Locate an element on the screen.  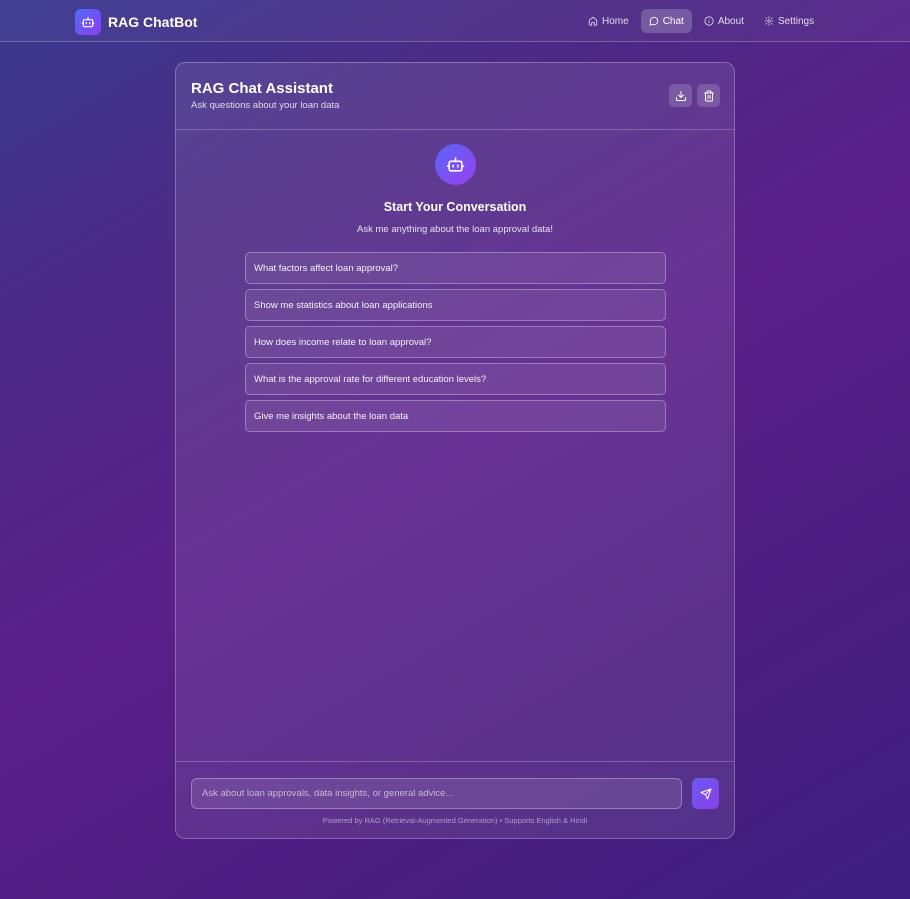
suggestion-button: What factors affect loan approval? is located at coordinates (455, 268).